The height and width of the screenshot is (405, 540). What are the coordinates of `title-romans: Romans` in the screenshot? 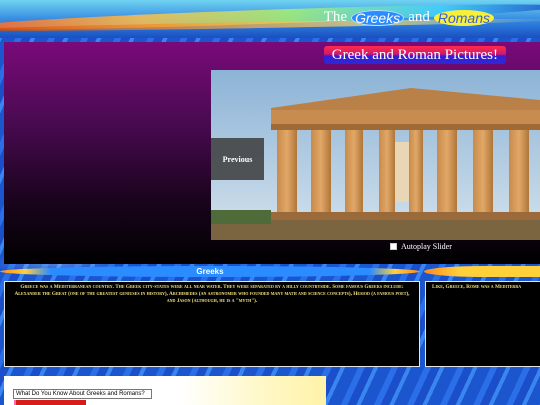 It's located at (463, 17).